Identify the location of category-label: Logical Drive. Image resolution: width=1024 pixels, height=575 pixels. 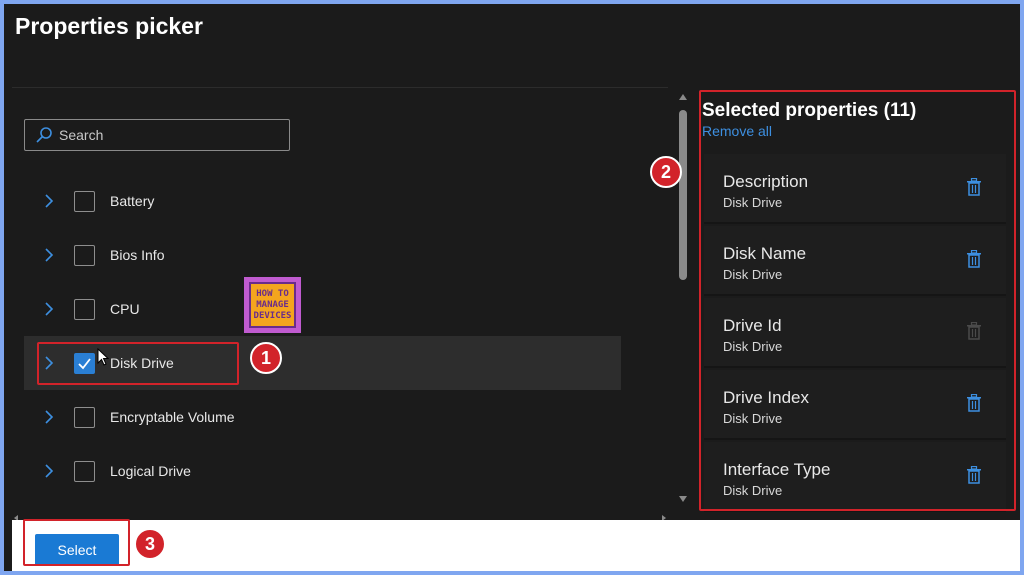
(150, 471).